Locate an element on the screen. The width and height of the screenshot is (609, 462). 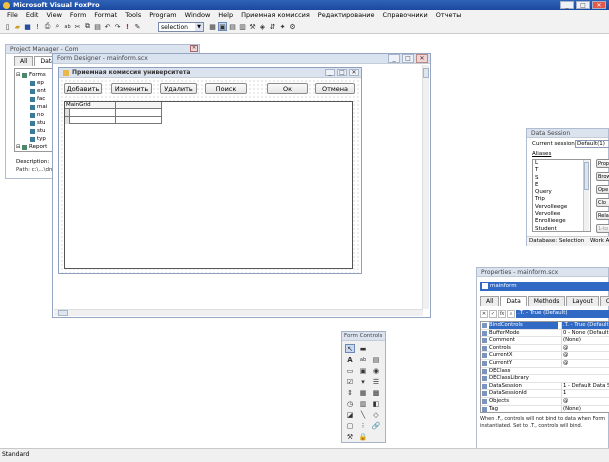
grid-icon: ▦ is located at coordinates (363, 392).